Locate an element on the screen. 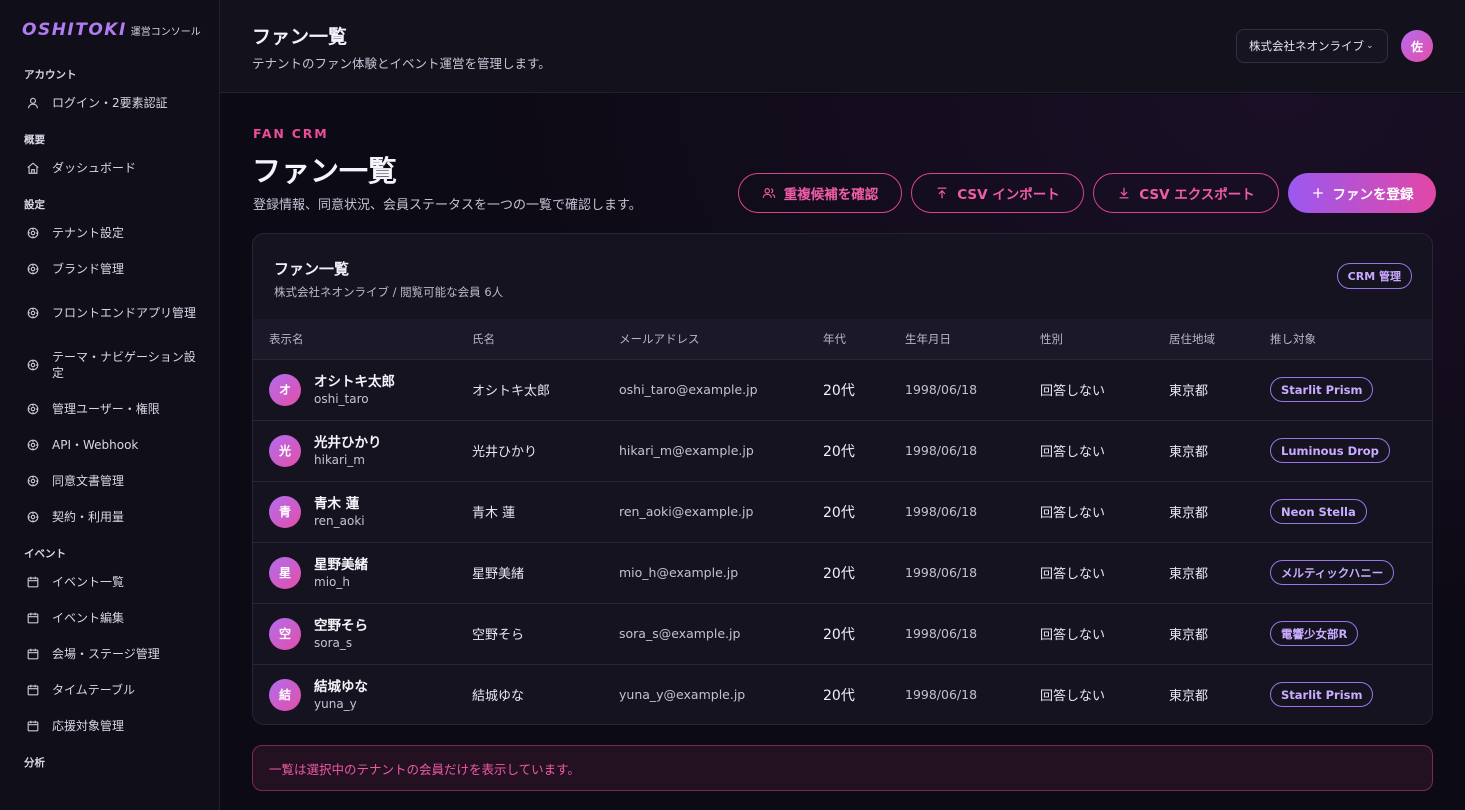  sidebar-item: 応援対象管理 is located at coordinates (109, 726).